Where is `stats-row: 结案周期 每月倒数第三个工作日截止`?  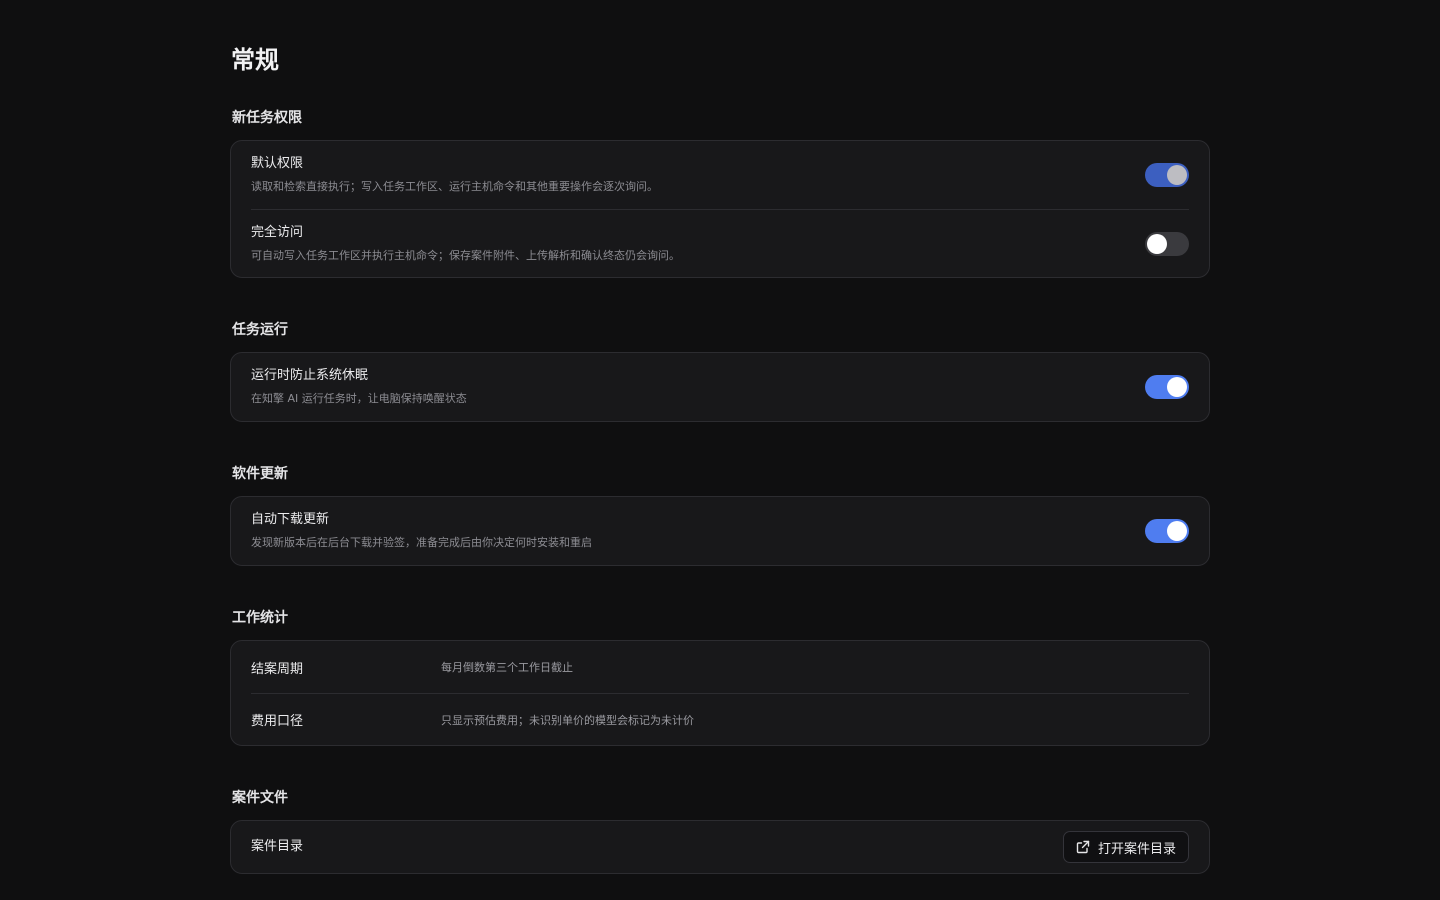 stats-row: 结案周期 每月倒数第三个工作日截止 is located at coordinates (720, 667).